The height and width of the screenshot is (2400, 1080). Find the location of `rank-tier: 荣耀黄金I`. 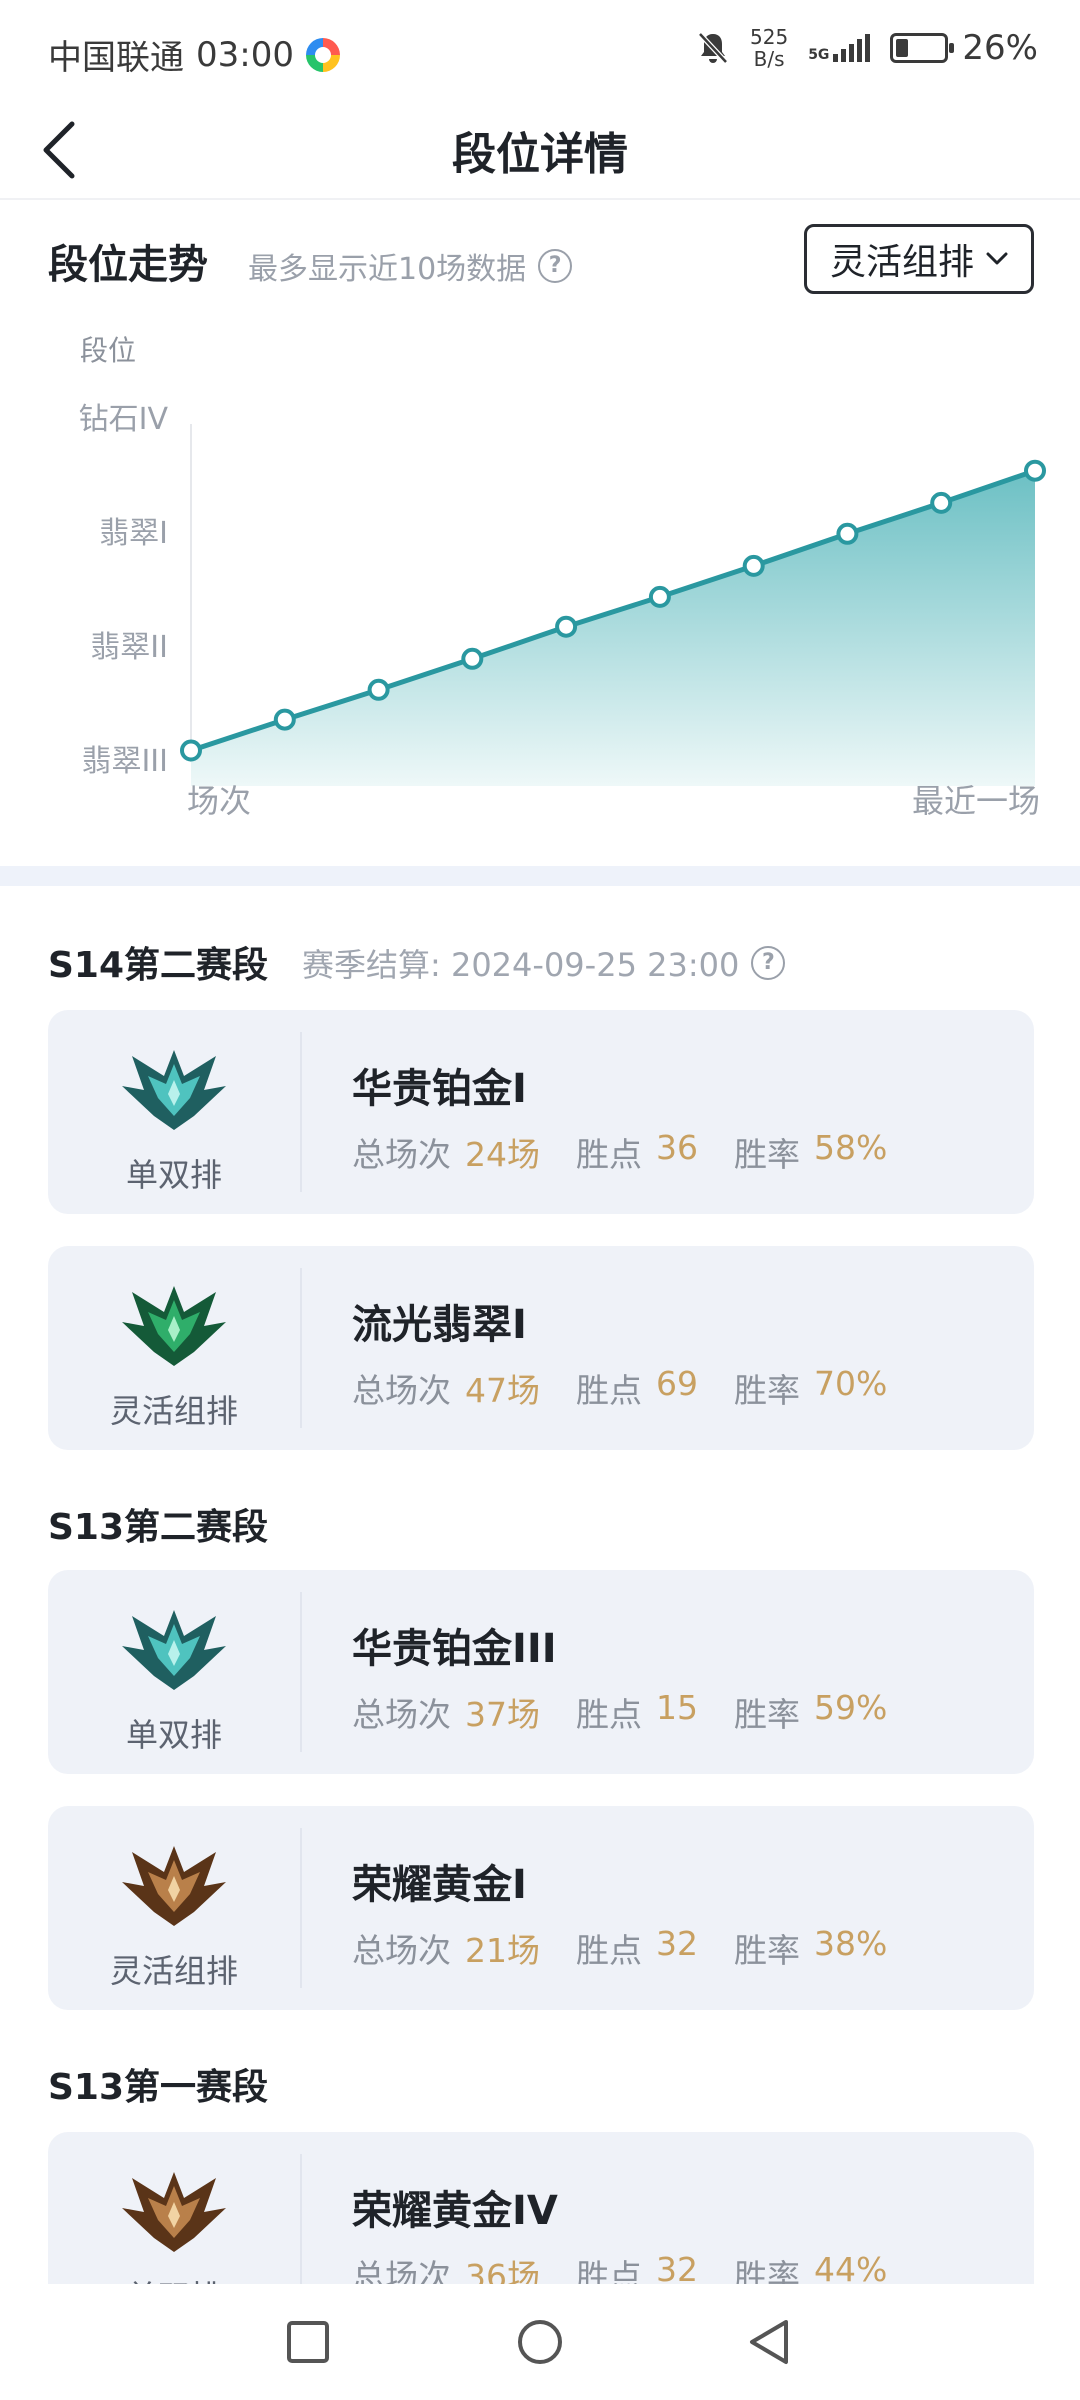

rank-tier: 荣耀黄金I is located at coordinates (439, 1885).